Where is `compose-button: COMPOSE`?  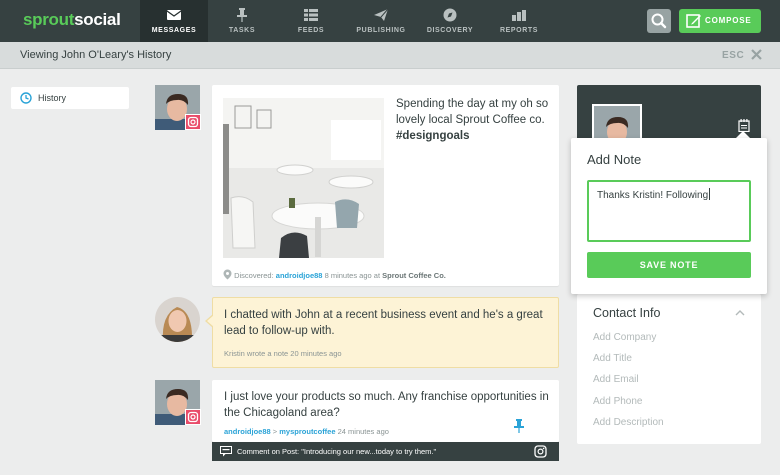 compose-button: COMPOSE is located at coordinates (720, 21).